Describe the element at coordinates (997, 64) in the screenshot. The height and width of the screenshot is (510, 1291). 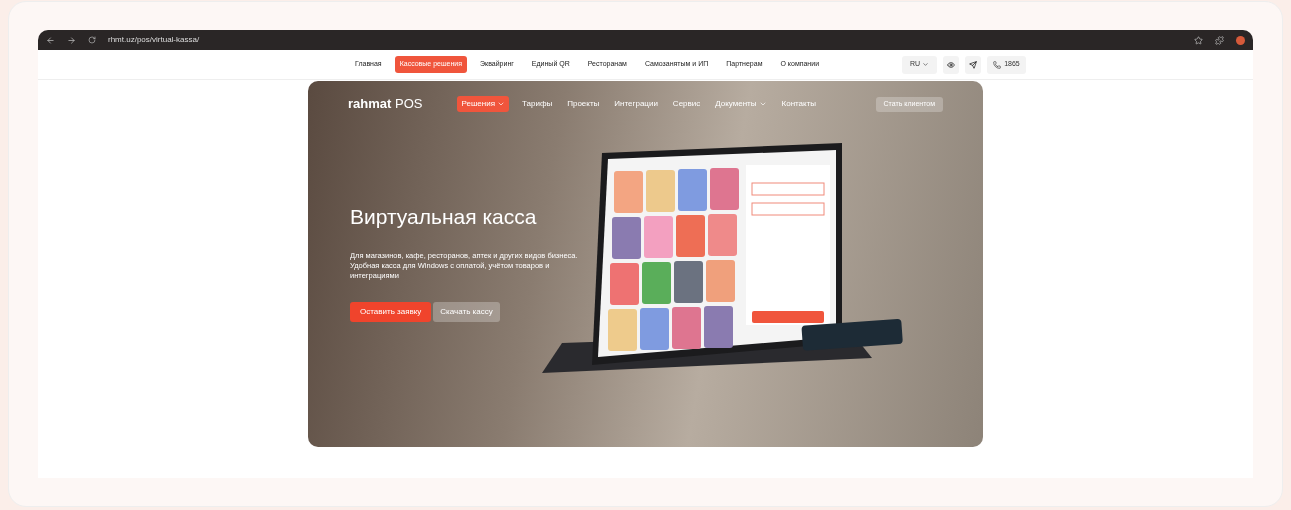
I see `phone-icon` at that location.